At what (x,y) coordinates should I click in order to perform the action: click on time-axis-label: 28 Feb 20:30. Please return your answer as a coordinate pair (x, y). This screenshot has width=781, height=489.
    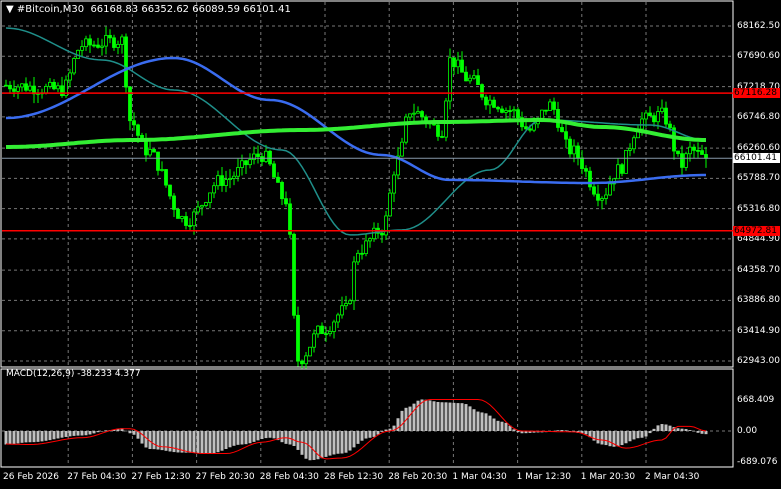
    Looking at the image, I should click on (418, 477).